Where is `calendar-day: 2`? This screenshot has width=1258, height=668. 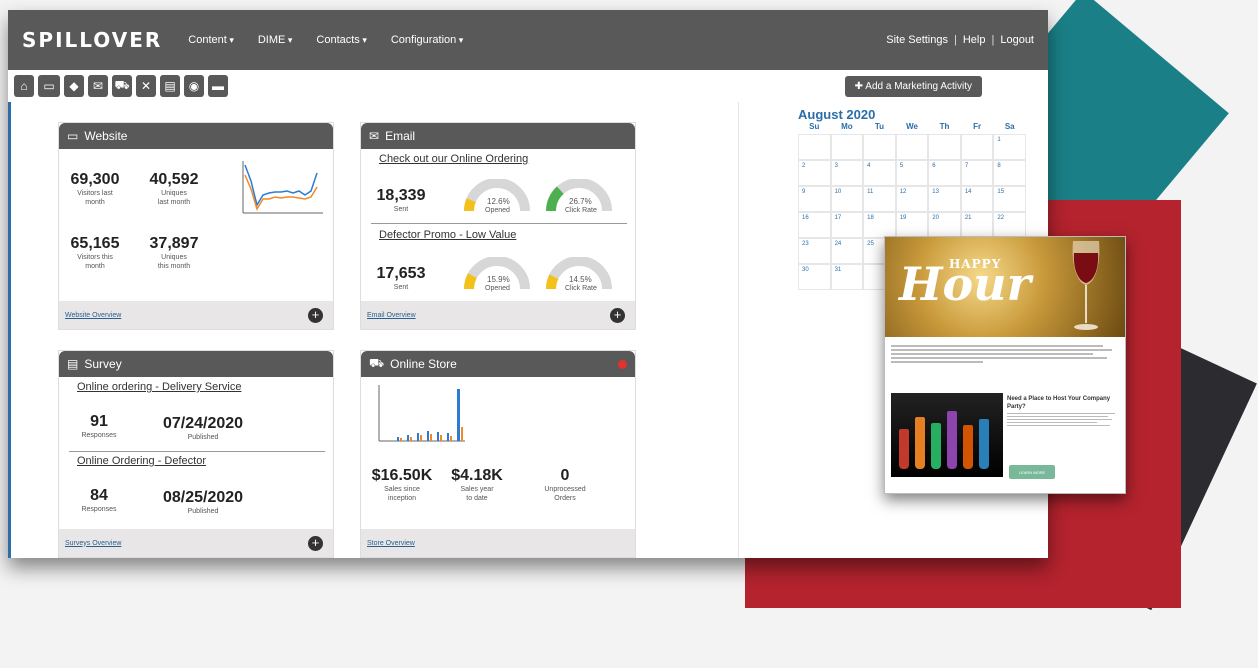 calendar-day: 2 is located at coordinates (814, 173).